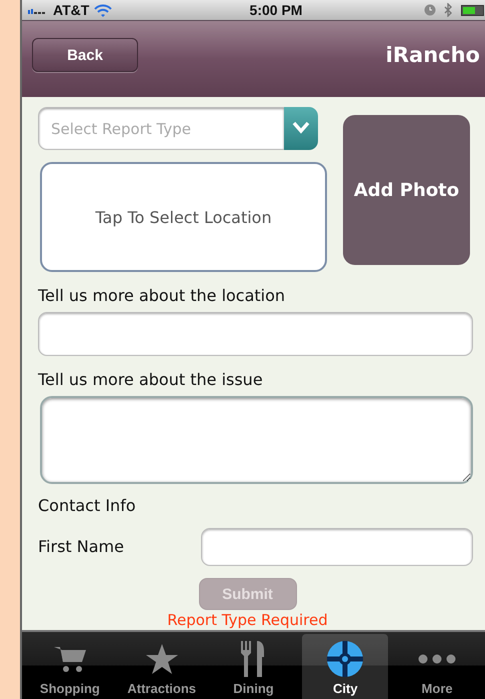 The width and height of the screenshot is (485, 699). What do you see at coordinates (255, 334) in the screenshot?
I see `location-details-field` at bounding box center [255, 334].